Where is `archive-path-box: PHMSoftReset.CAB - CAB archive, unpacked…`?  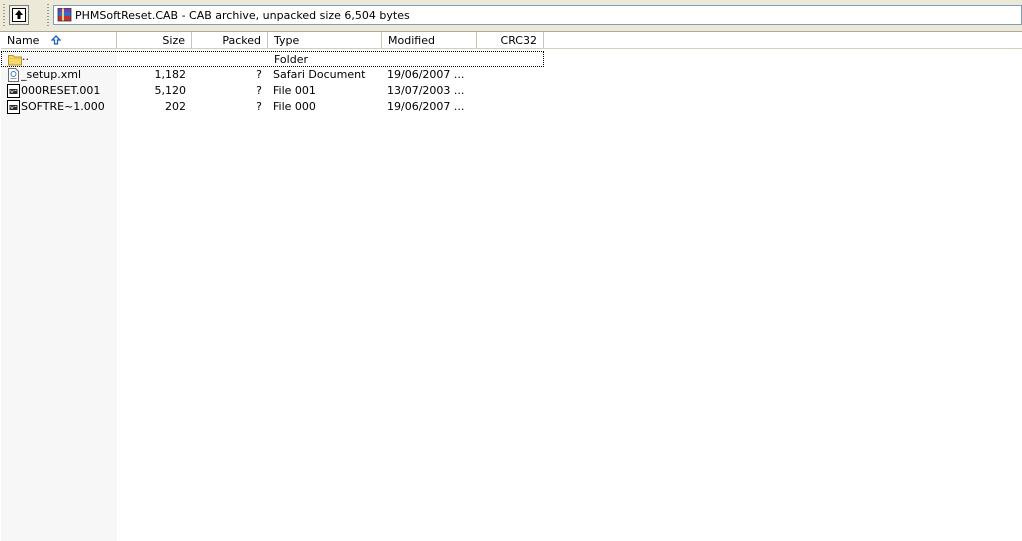 archive-path-box: PHMSoftReset.CAB - CAB archive, unpacked… is located at coordinates (537, 15).